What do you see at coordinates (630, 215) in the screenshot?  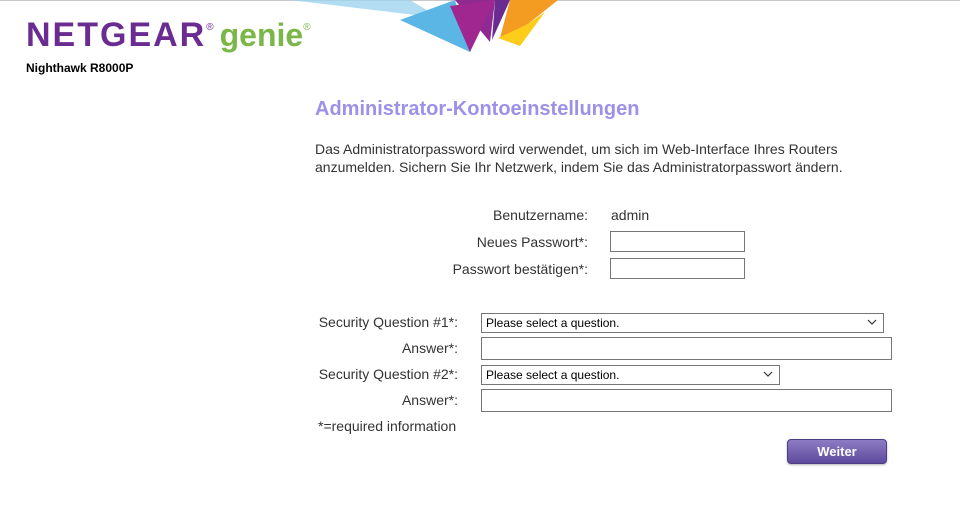 I see `username-value: admin` at bounding box center [630, 215].